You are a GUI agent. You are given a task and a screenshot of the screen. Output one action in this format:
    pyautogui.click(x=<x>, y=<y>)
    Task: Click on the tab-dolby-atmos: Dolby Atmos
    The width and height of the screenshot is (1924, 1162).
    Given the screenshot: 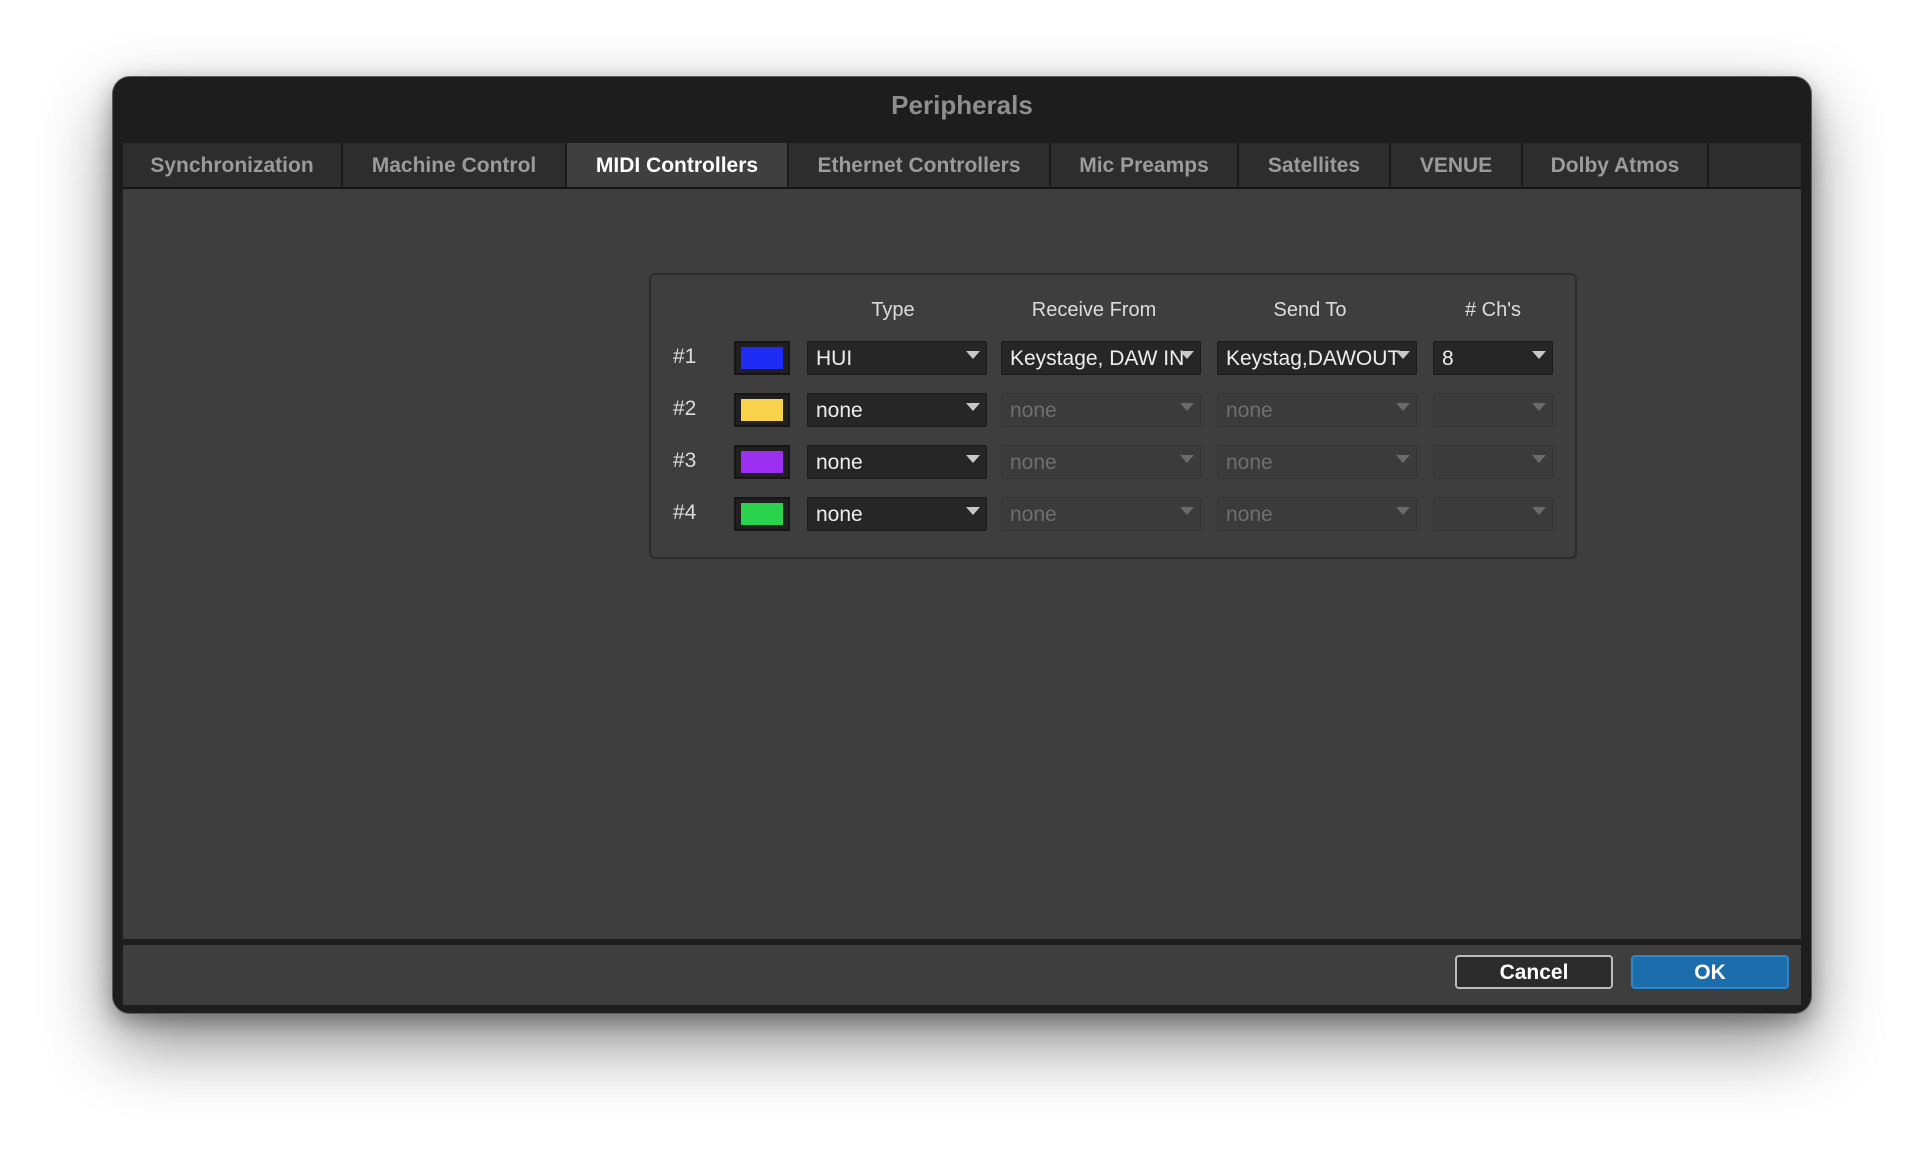 What is the action you would take?
    pyautogui.click(x=1616, y=165)
    